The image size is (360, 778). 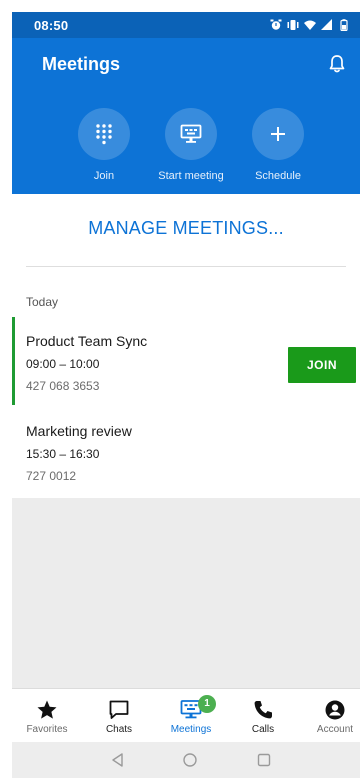 I want to click on nav-item-account: Account, so click(x=330, y=716).